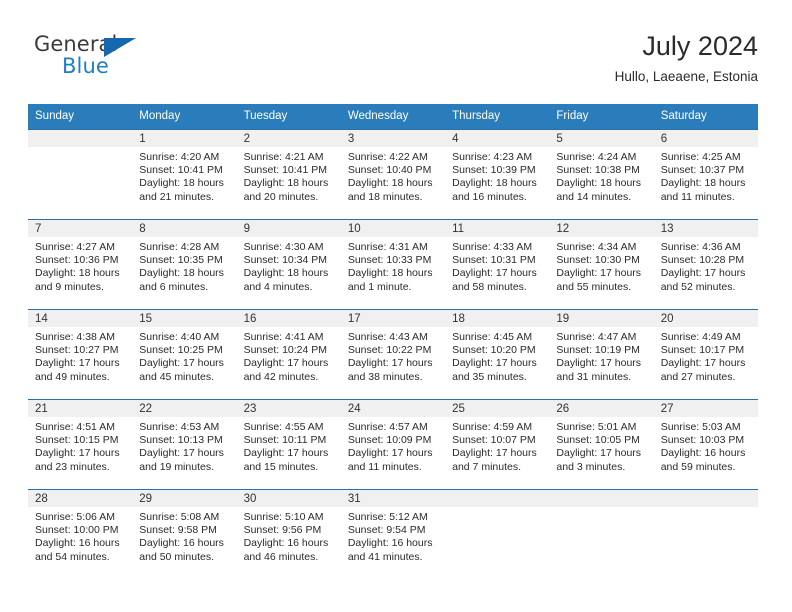 Image resolution: width=792 pixels, height=612 pixels. Describe the element at coordinates (683, 116) in the screenshot. I see `weekday-header-saturday: Saturday` at that location.